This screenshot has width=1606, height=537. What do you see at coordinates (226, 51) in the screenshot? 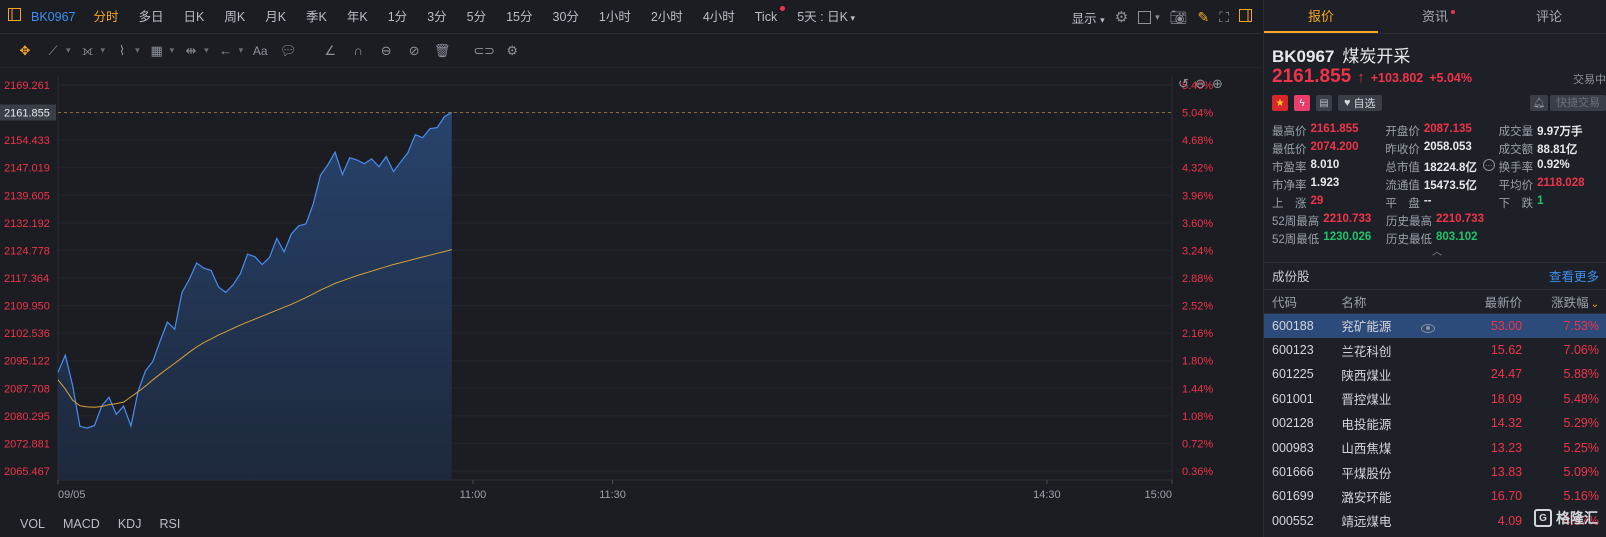
I see `arrow-tool-icon: ←` at bounding box center [226, 51].